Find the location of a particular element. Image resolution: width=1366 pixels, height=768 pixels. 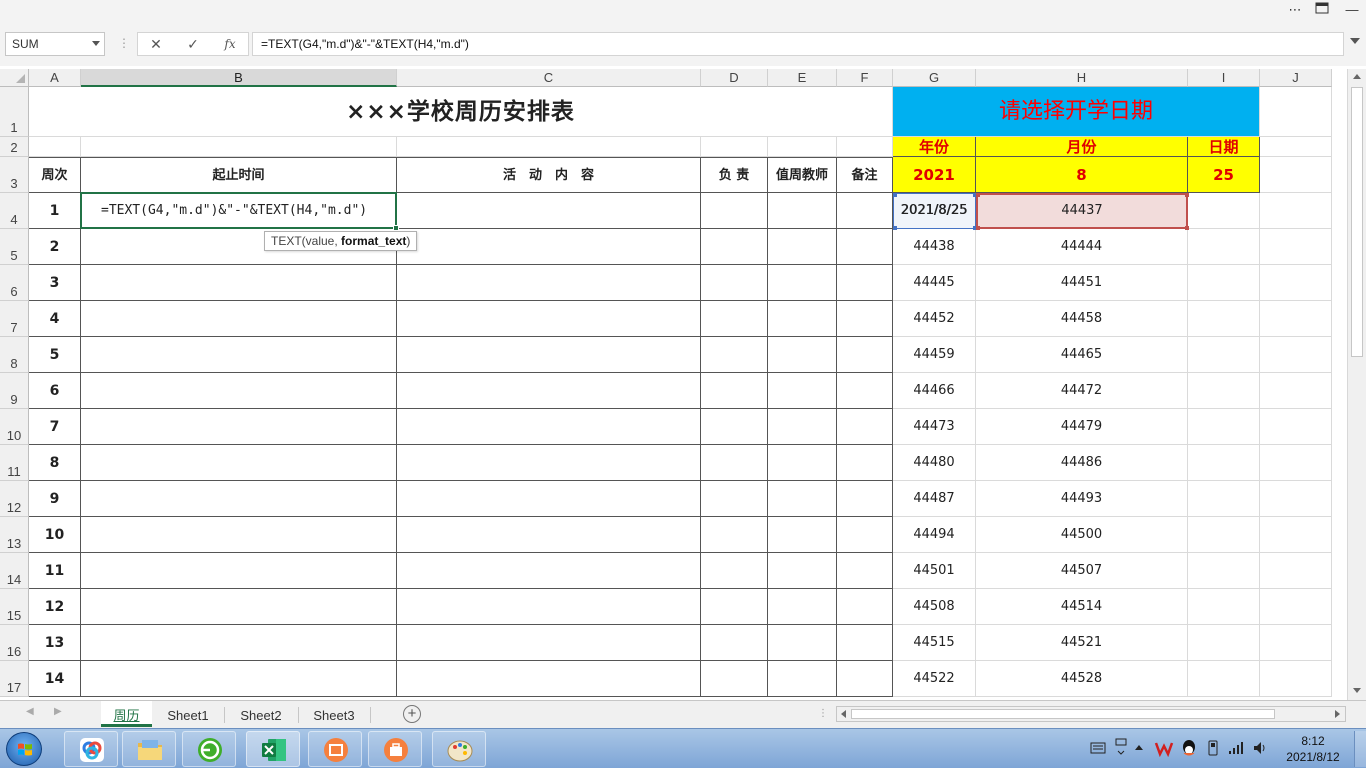

day-value: 25 is located at coordinates (1224, 175).